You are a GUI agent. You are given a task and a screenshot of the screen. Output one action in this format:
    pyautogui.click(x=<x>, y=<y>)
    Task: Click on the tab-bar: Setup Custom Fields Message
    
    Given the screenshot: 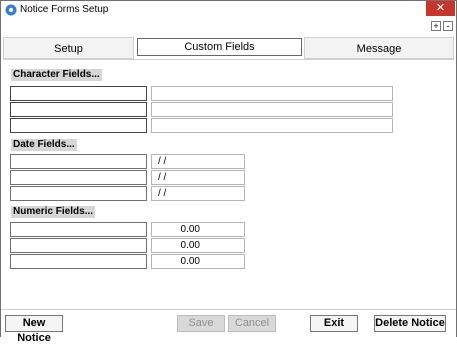 What is the action you would take?
    pyautogui.click(x=228, y=48)
    